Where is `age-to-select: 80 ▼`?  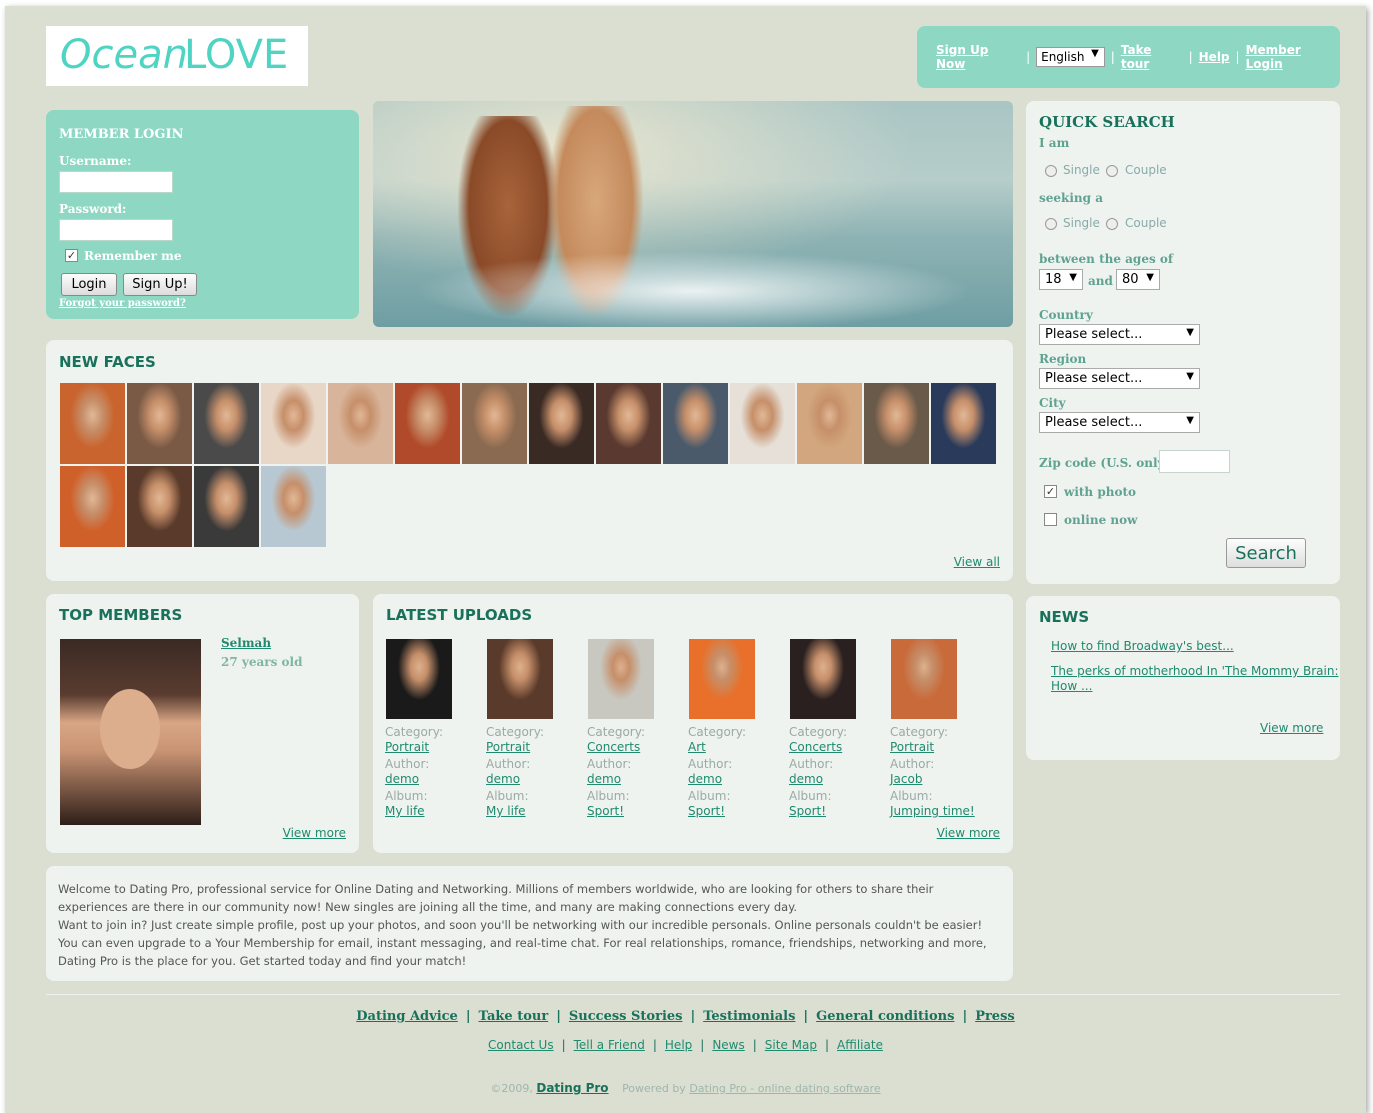 age-to-select: 80 ▼ is located at coordinates (1138, 279).